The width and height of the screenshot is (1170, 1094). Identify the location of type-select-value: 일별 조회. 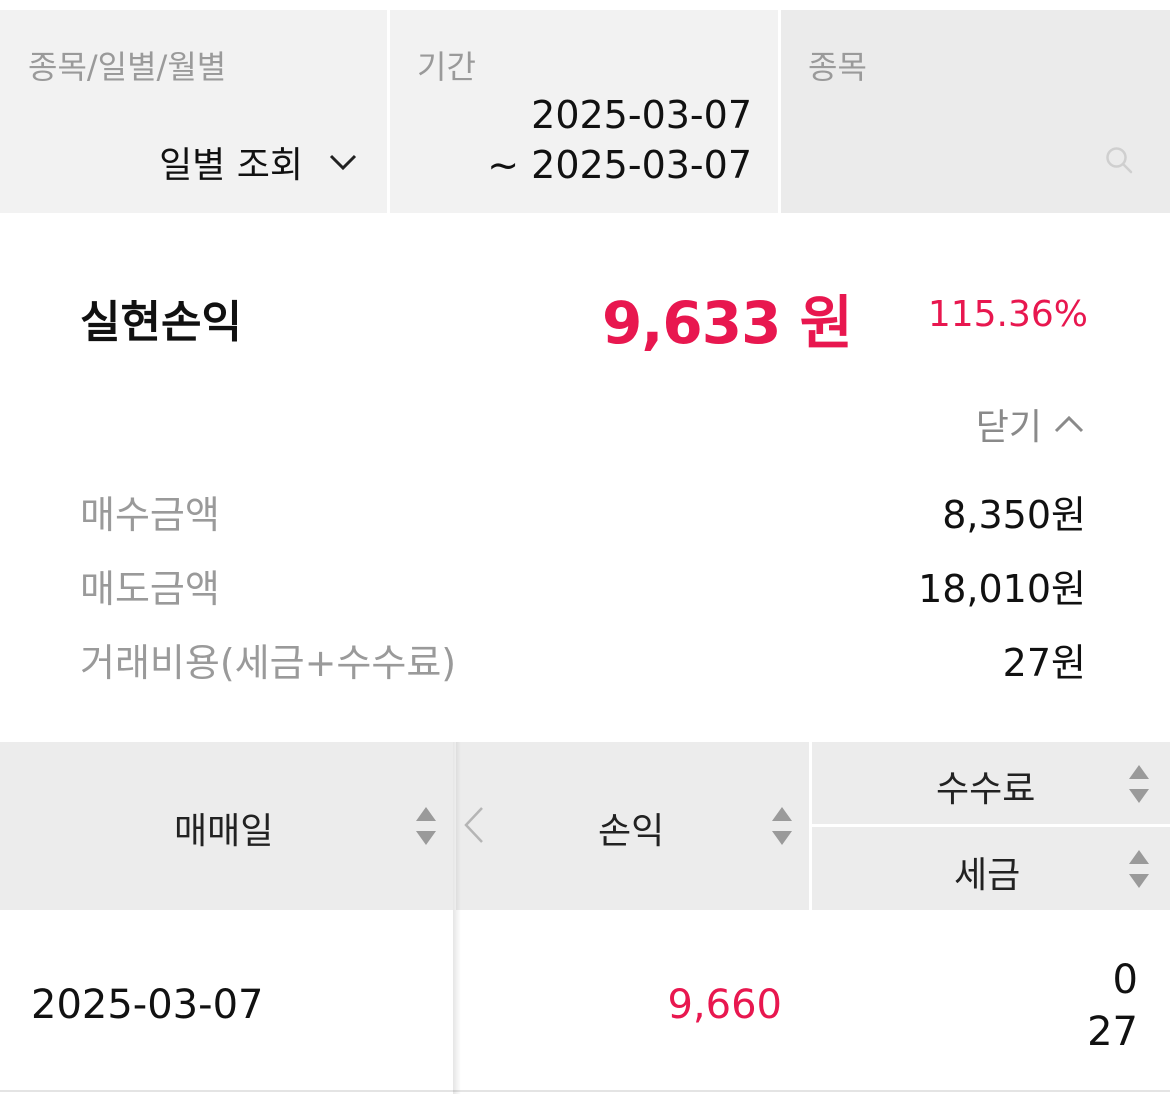
(231, 165).